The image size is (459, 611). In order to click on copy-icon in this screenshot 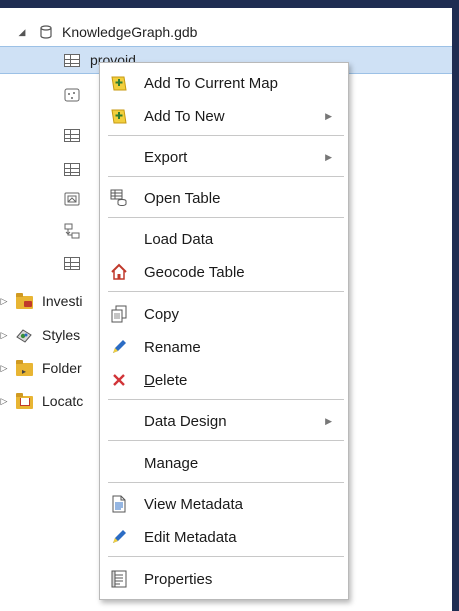, I will do `click(119, 314)`.